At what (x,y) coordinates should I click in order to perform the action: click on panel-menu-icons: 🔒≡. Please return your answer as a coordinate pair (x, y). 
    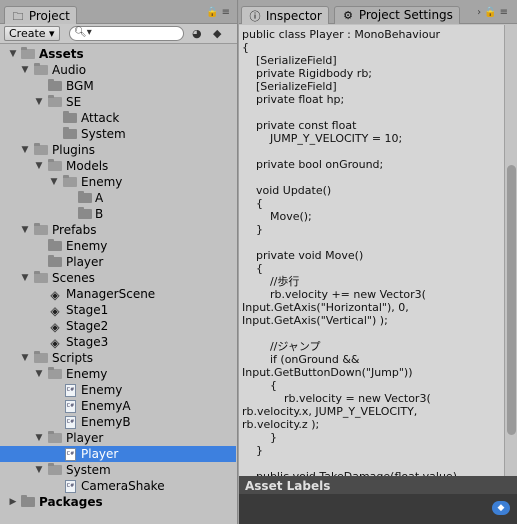
    Looking at the image, I should click on (219, 12).